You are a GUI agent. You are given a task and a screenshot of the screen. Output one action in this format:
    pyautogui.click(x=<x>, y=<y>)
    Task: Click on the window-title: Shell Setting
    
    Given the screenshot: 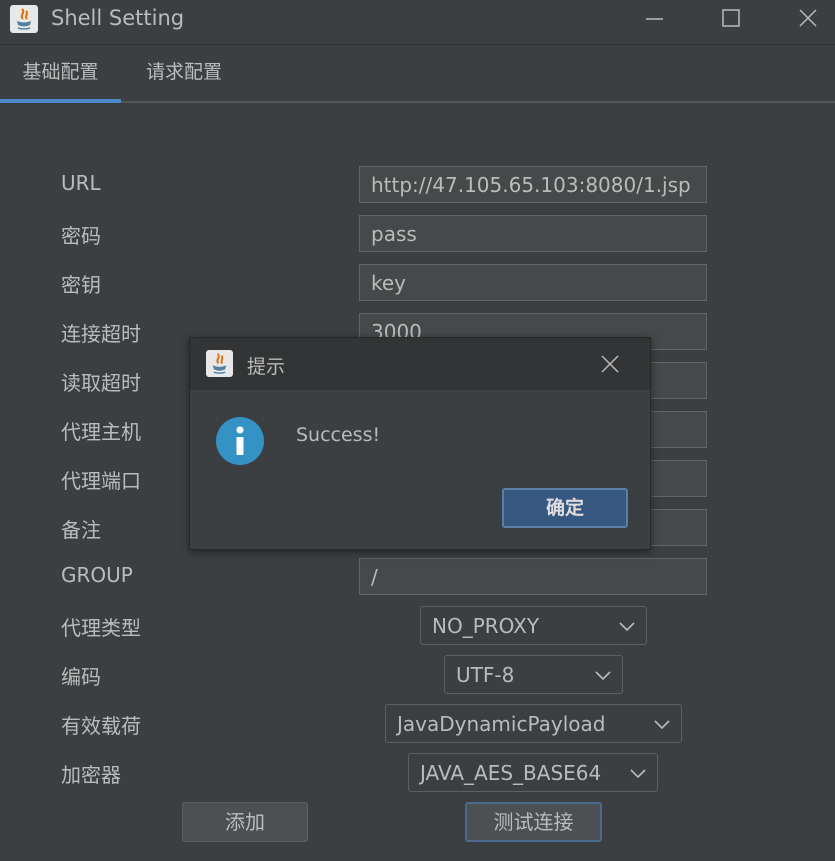 What is the action you would take?
    pyautogui.click(x=118, y=18)
    